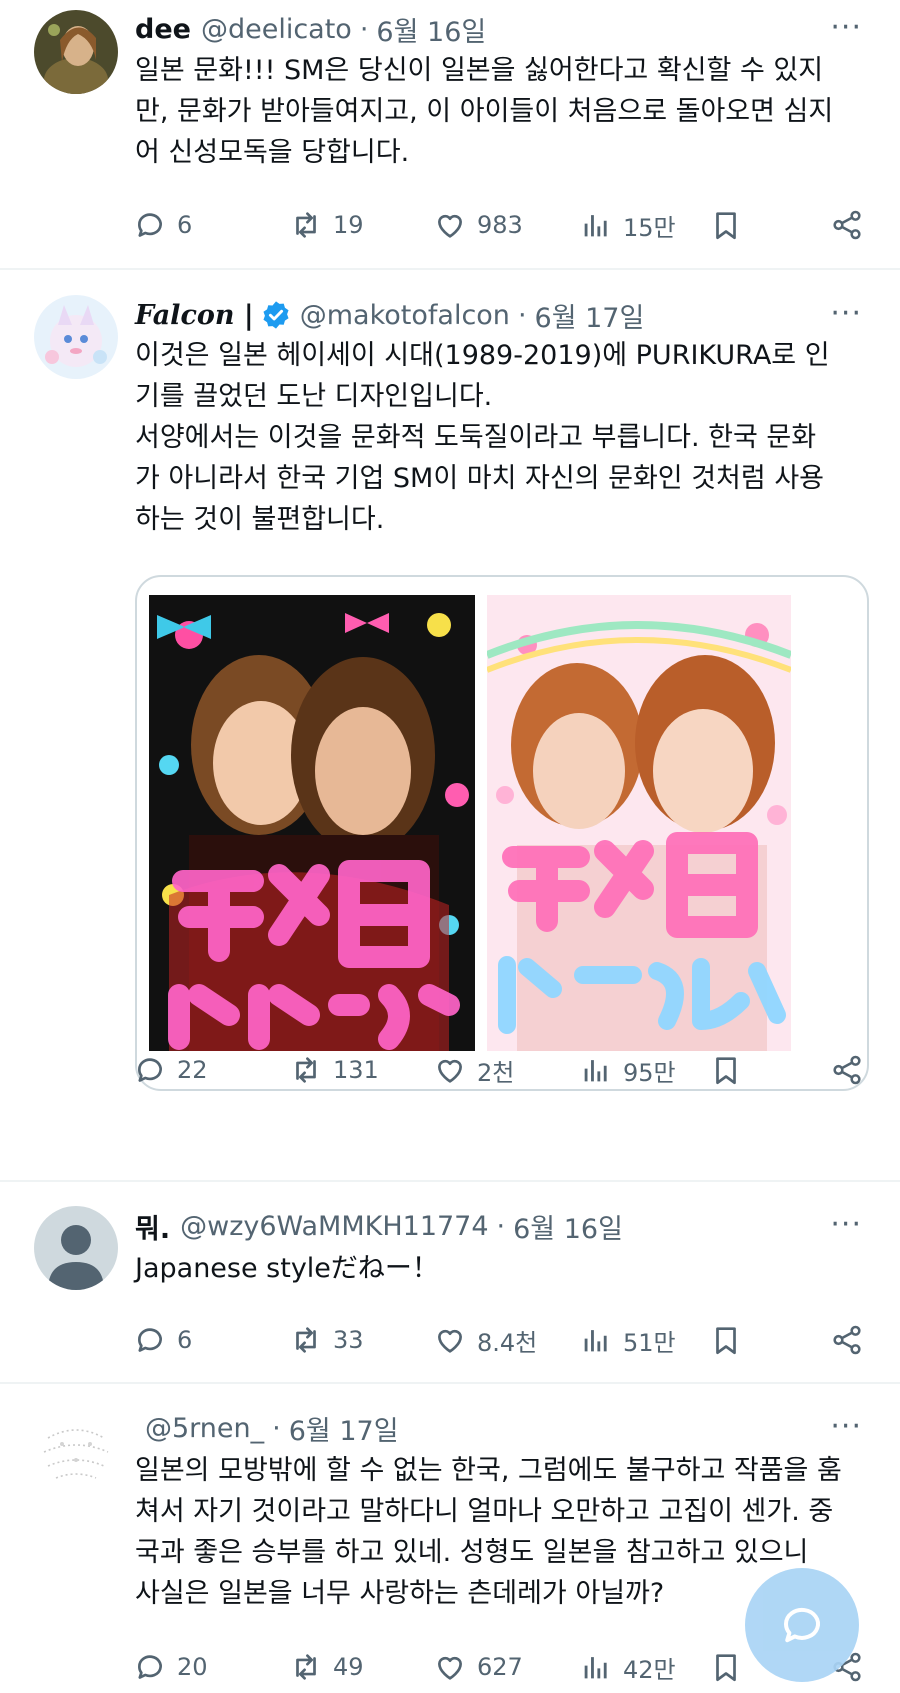 The height and width of the screenshot is (1693, 900). Describe the element at coordinates (348, 225) in the screenshot. I see `repost-count: 19` at that location.